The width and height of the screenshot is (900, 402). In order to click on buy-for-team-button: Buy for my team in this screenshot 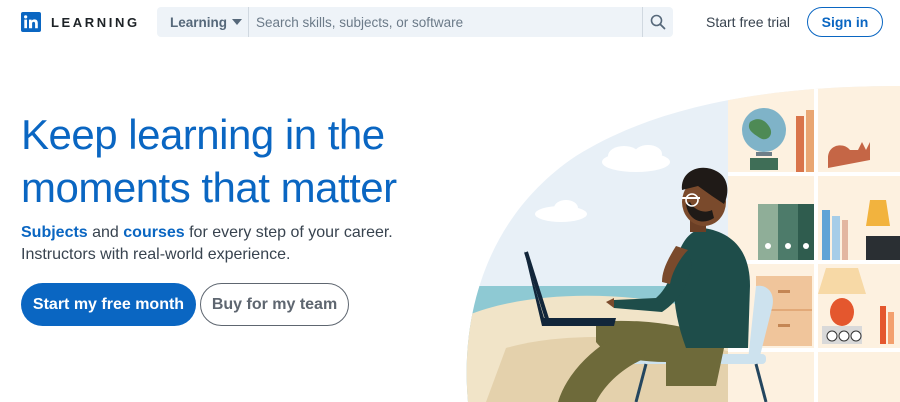, I will do `click(274, 304)`.